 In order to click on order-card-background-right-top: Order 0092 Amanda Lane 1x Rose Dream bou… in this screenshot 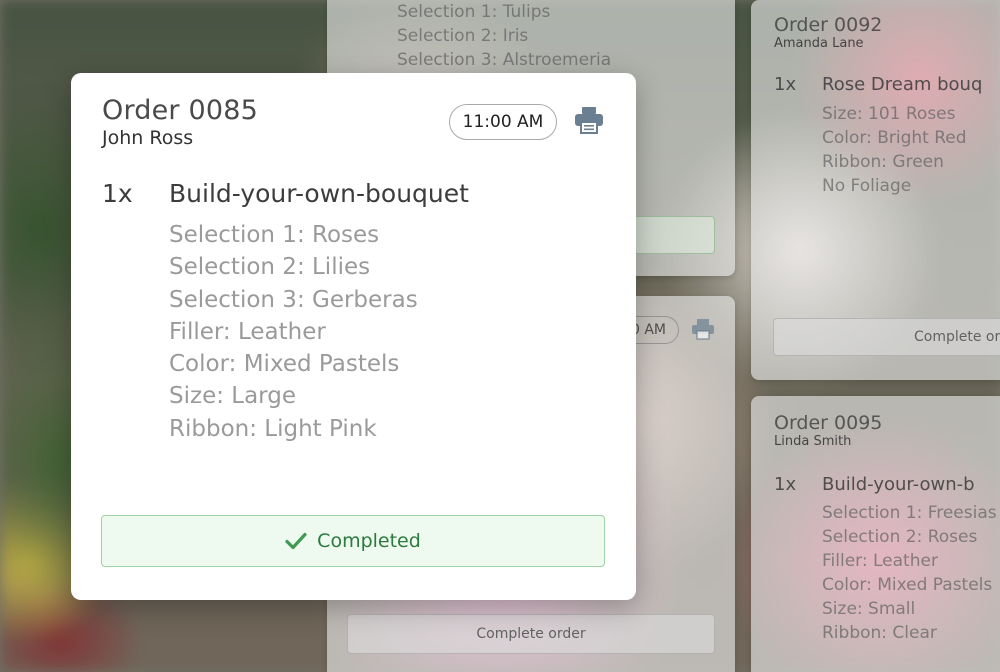, I will do `click(875, 190)`.